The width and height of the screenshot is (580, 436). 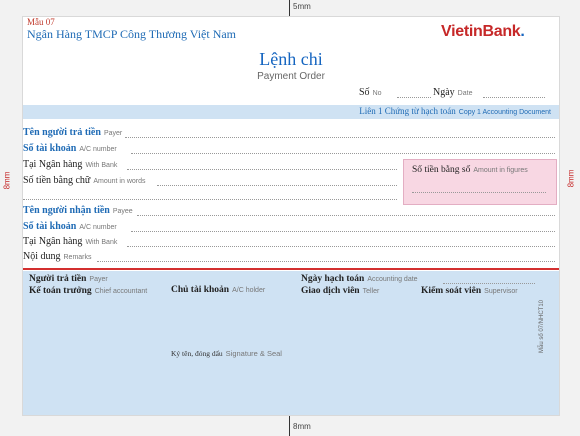 I want to click on payer-bank-field, so click(x=262, y=169).